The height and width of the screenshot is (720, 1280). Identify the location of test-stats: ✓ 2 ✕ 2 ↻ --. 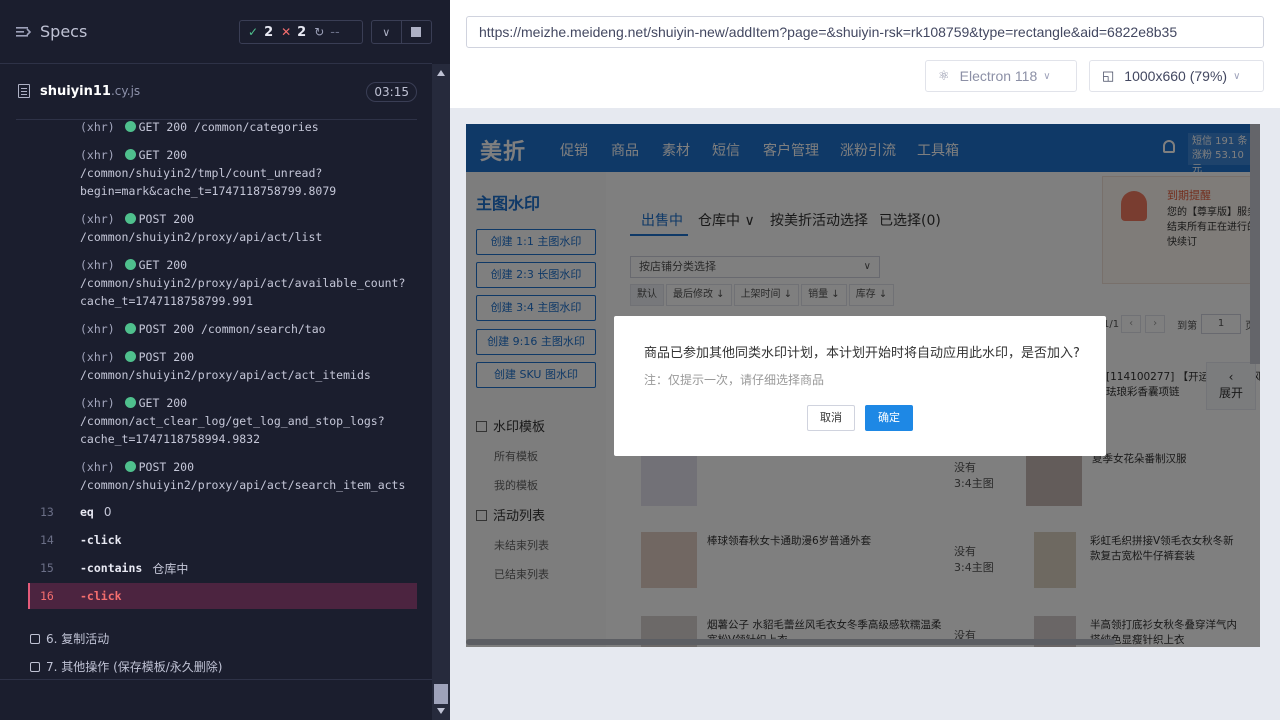
(301, 32).